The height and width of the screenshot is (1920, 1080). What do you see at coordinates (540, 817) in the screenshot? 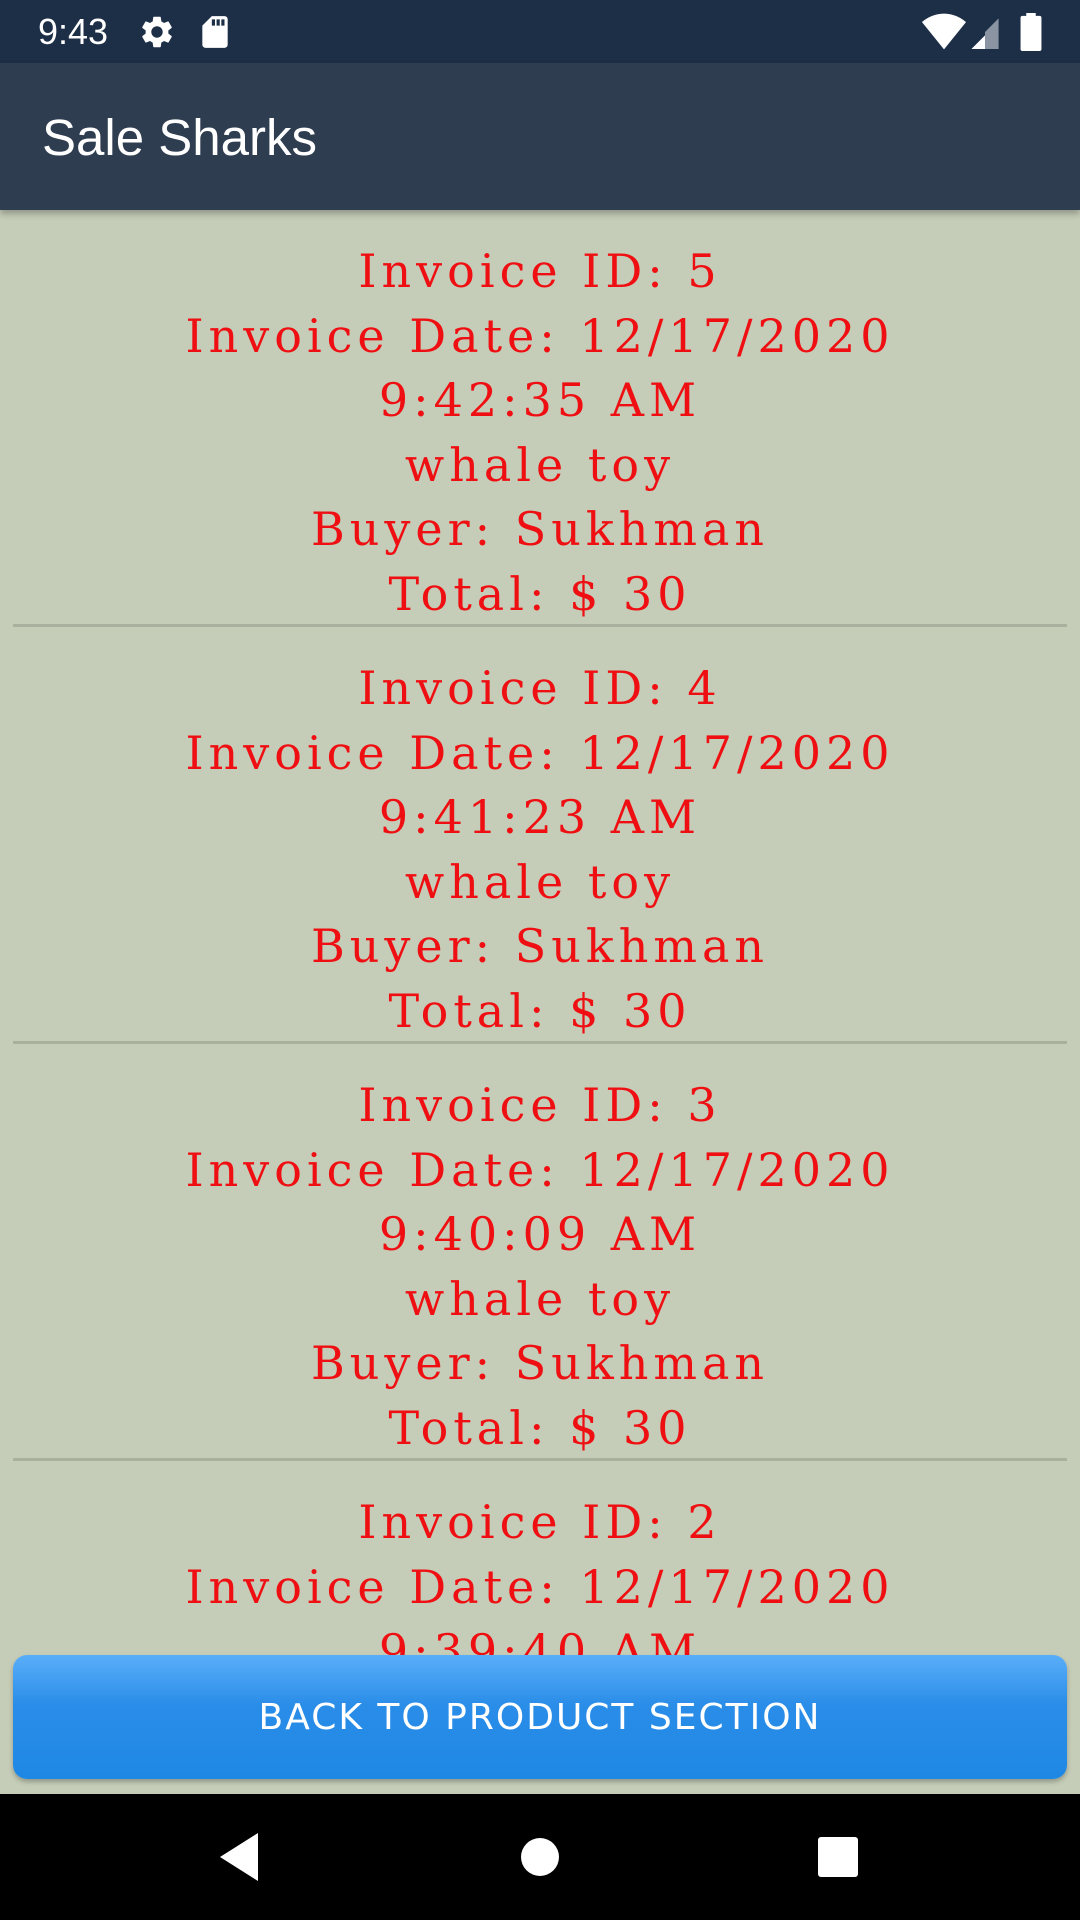
I see `invoice-time: 9:41:23 AM` at bounding box center [540, 817].